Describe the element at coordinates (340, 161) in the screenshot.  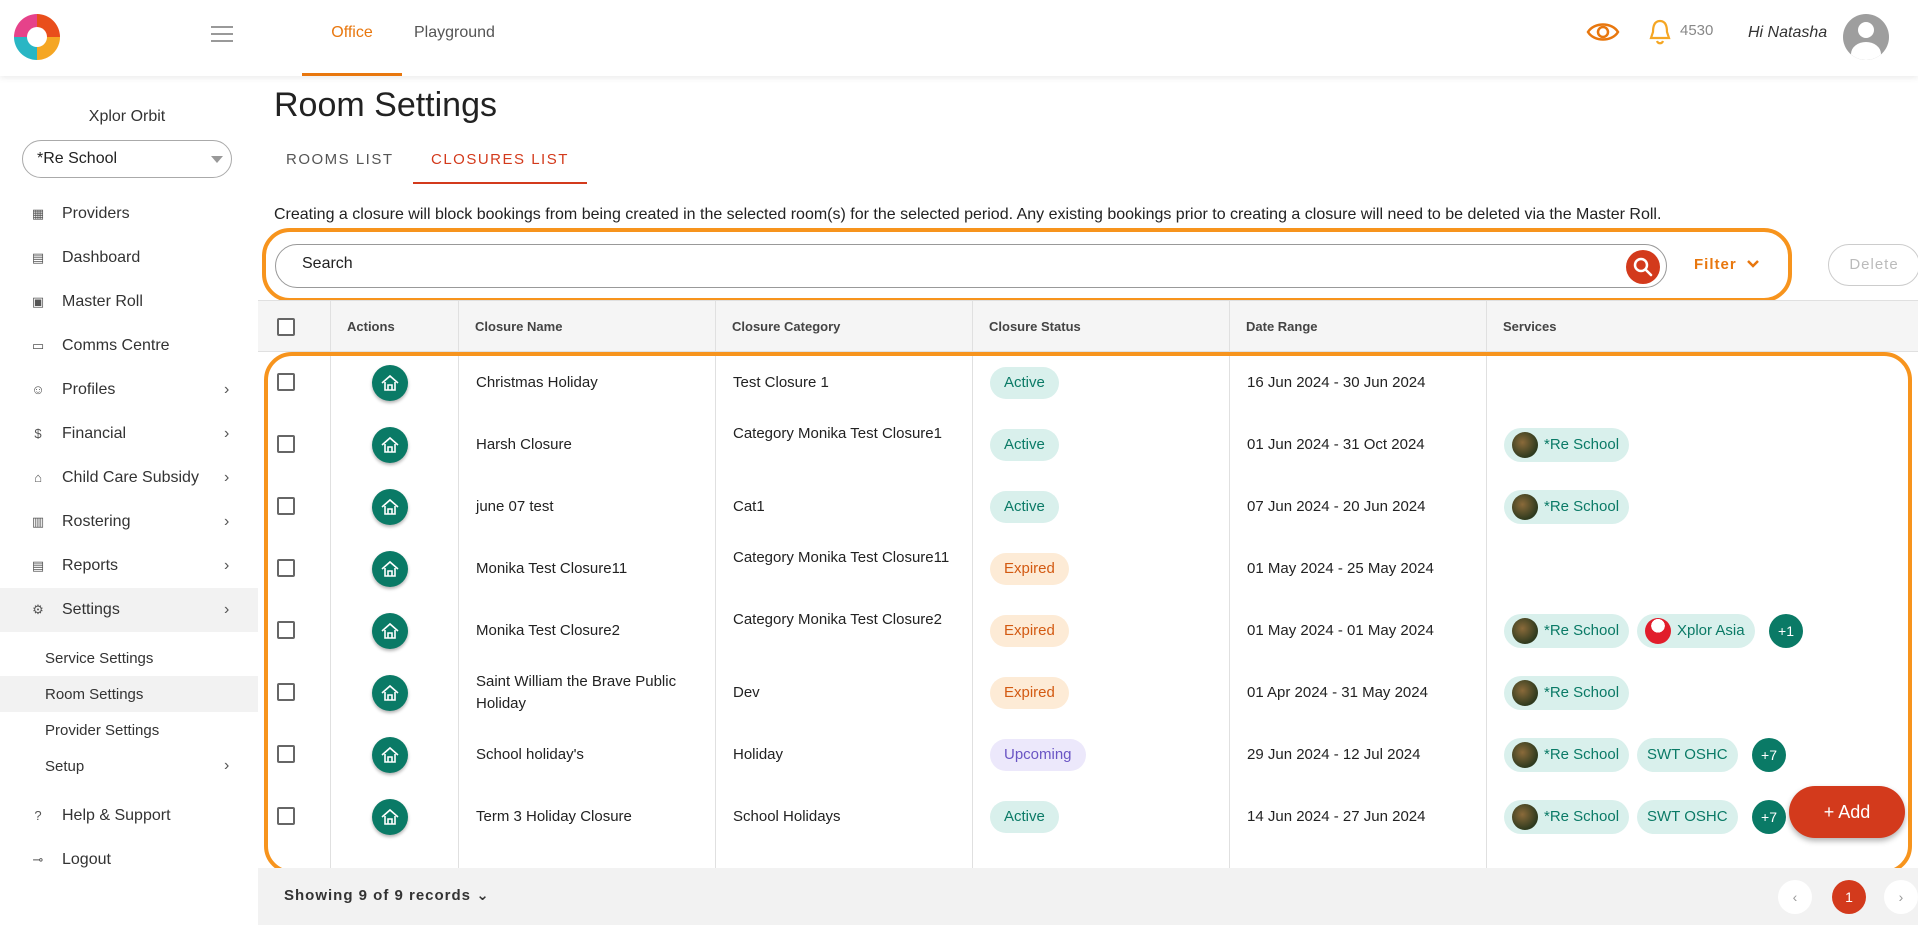
I see `tab-rooms-list: ROOMS LIST` at that location.